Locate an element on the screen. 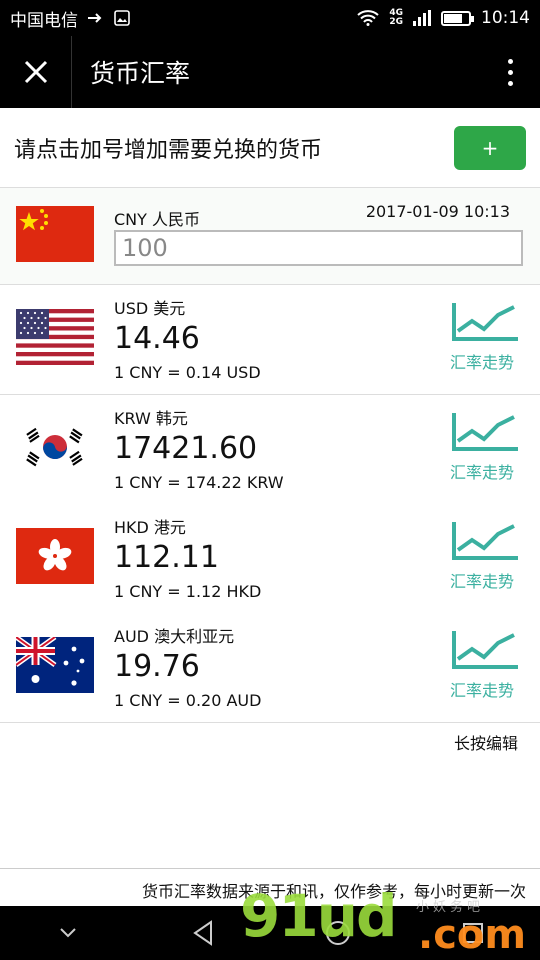 The width and height of the screenshot is (540, 960). recents-square-icon is located at coordinates (472, 933).